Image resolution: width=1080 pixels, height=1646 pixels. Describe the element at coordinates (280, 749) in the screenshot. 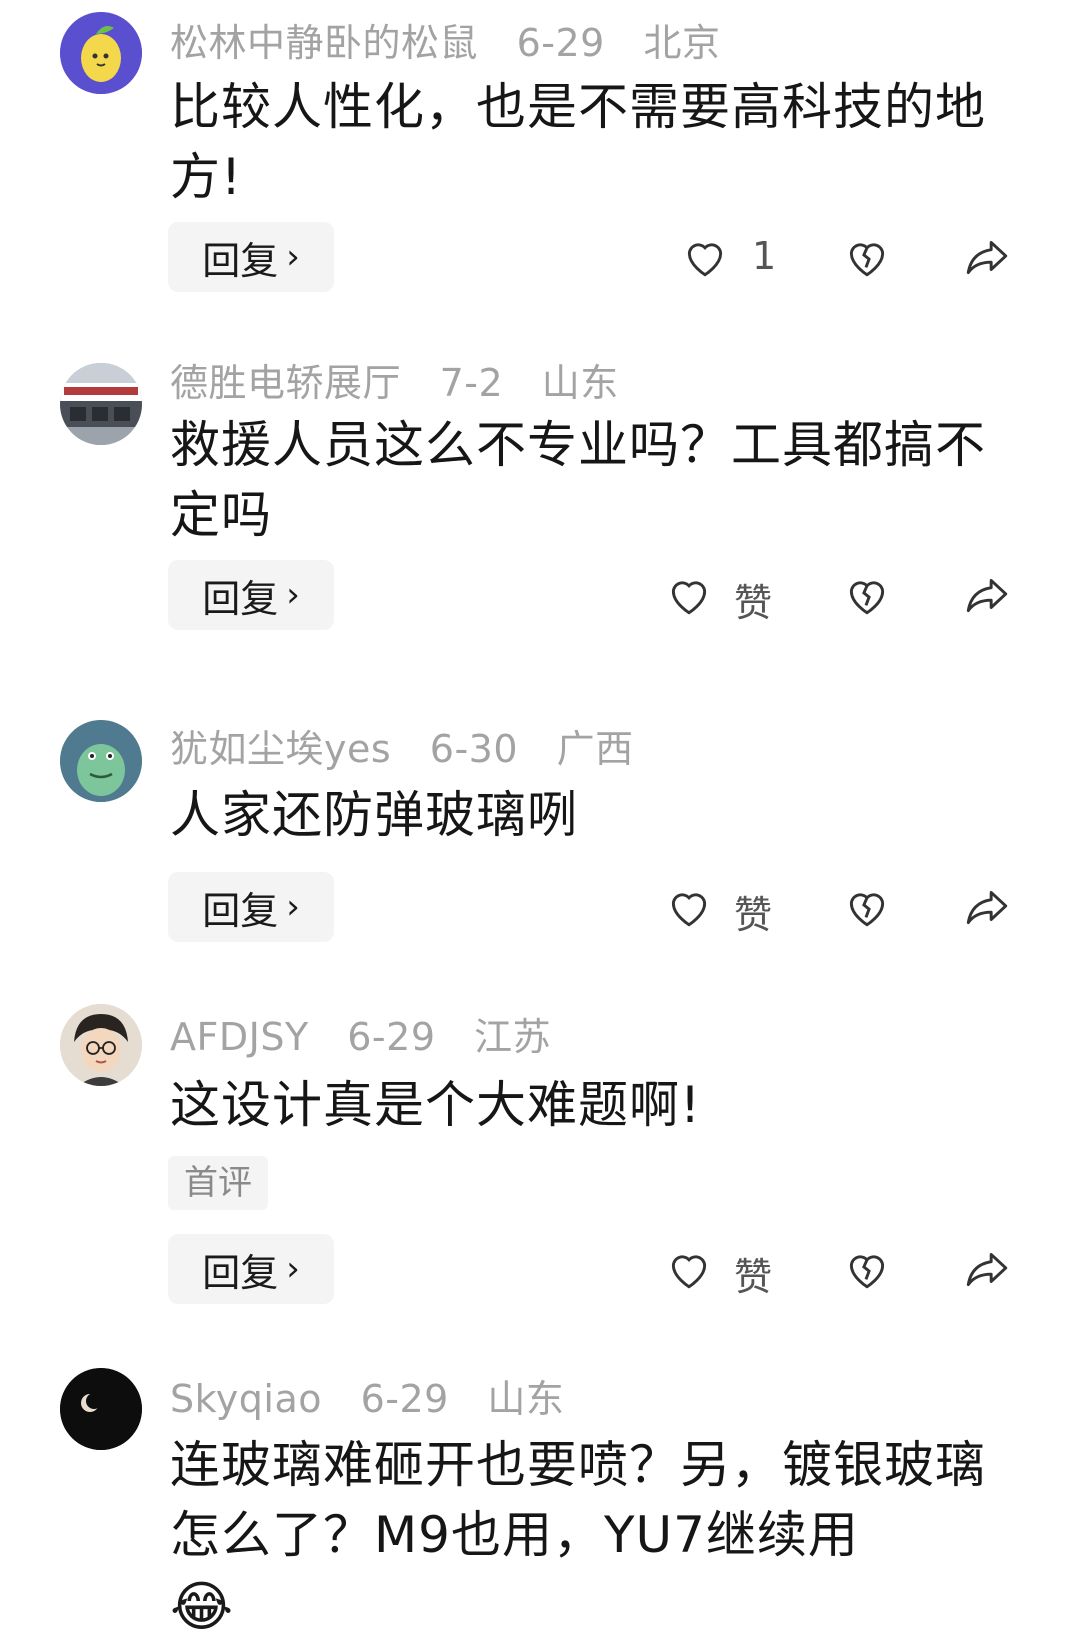

I see `username: 犹如尘埃yes` at that location.